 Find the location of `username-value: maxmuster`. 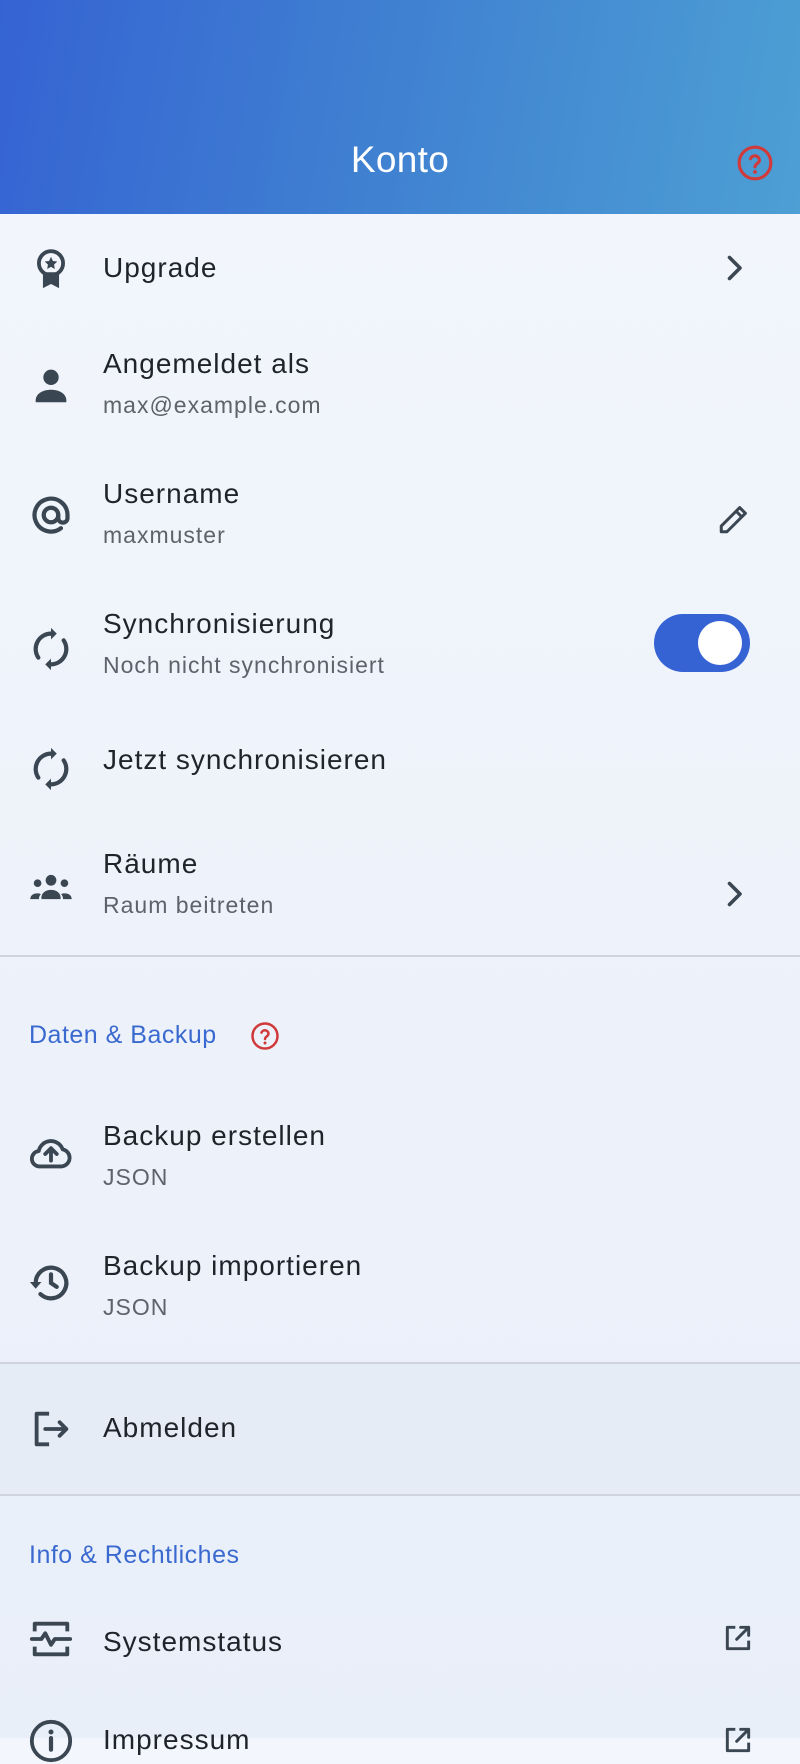

username-value: maxmuster is located at coordinates (164, 535).